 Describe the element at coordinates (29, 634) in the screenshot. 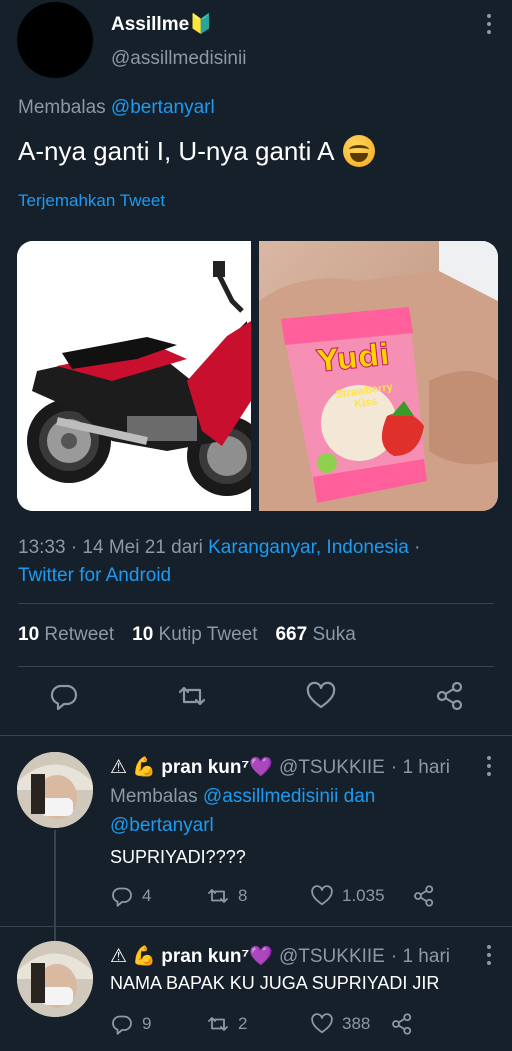

I see `retweets-count: 10` at that location.